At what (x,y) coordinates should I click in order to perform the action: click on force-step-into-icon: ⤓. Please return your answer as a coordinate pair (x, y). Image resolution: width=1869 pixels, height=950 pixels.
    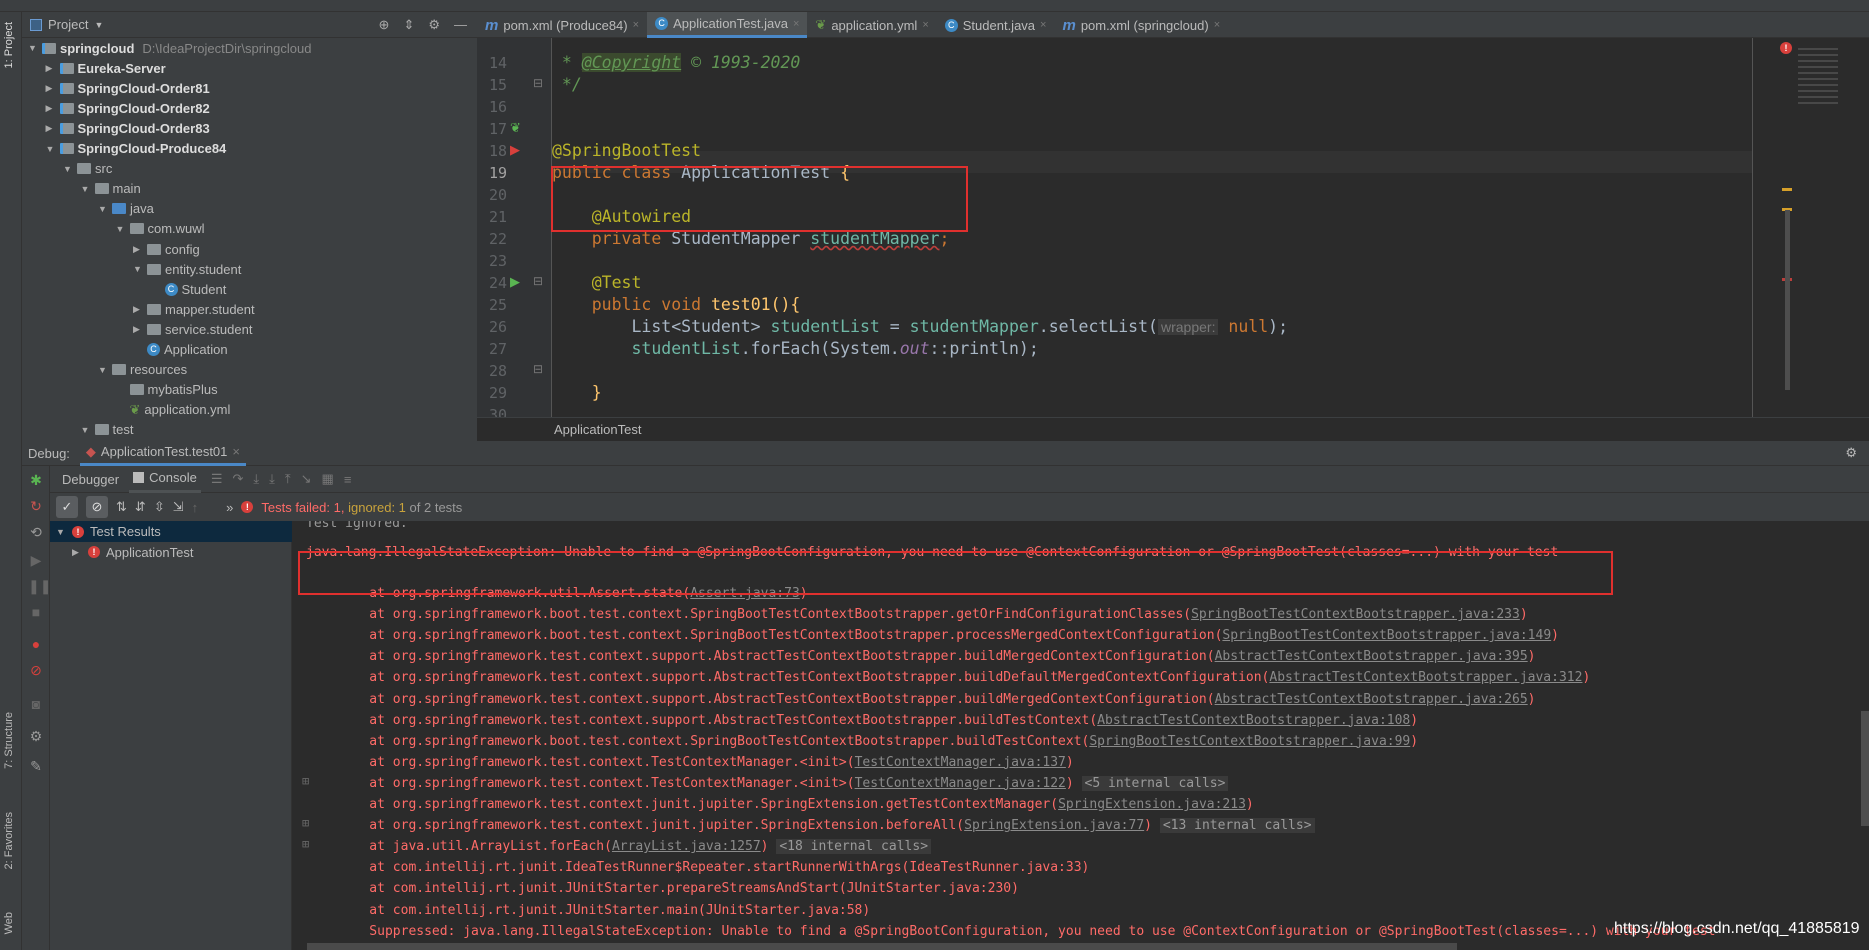
    Looking at the image, I should click on (272, 479).